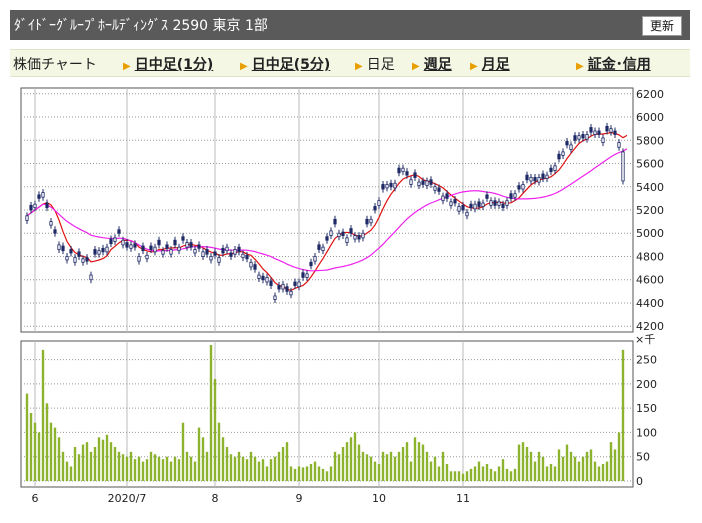 The width and height of the screenshot is (702, 523). Describe the element at coordinates (650, 94) in the screenshot. I see `y-tick-label: 6200` at that location.